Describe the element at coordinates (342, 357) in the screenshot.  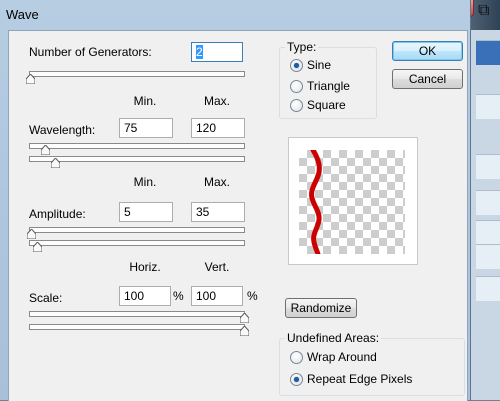
I see `wrap-around-label: Wrap Around` at that location.